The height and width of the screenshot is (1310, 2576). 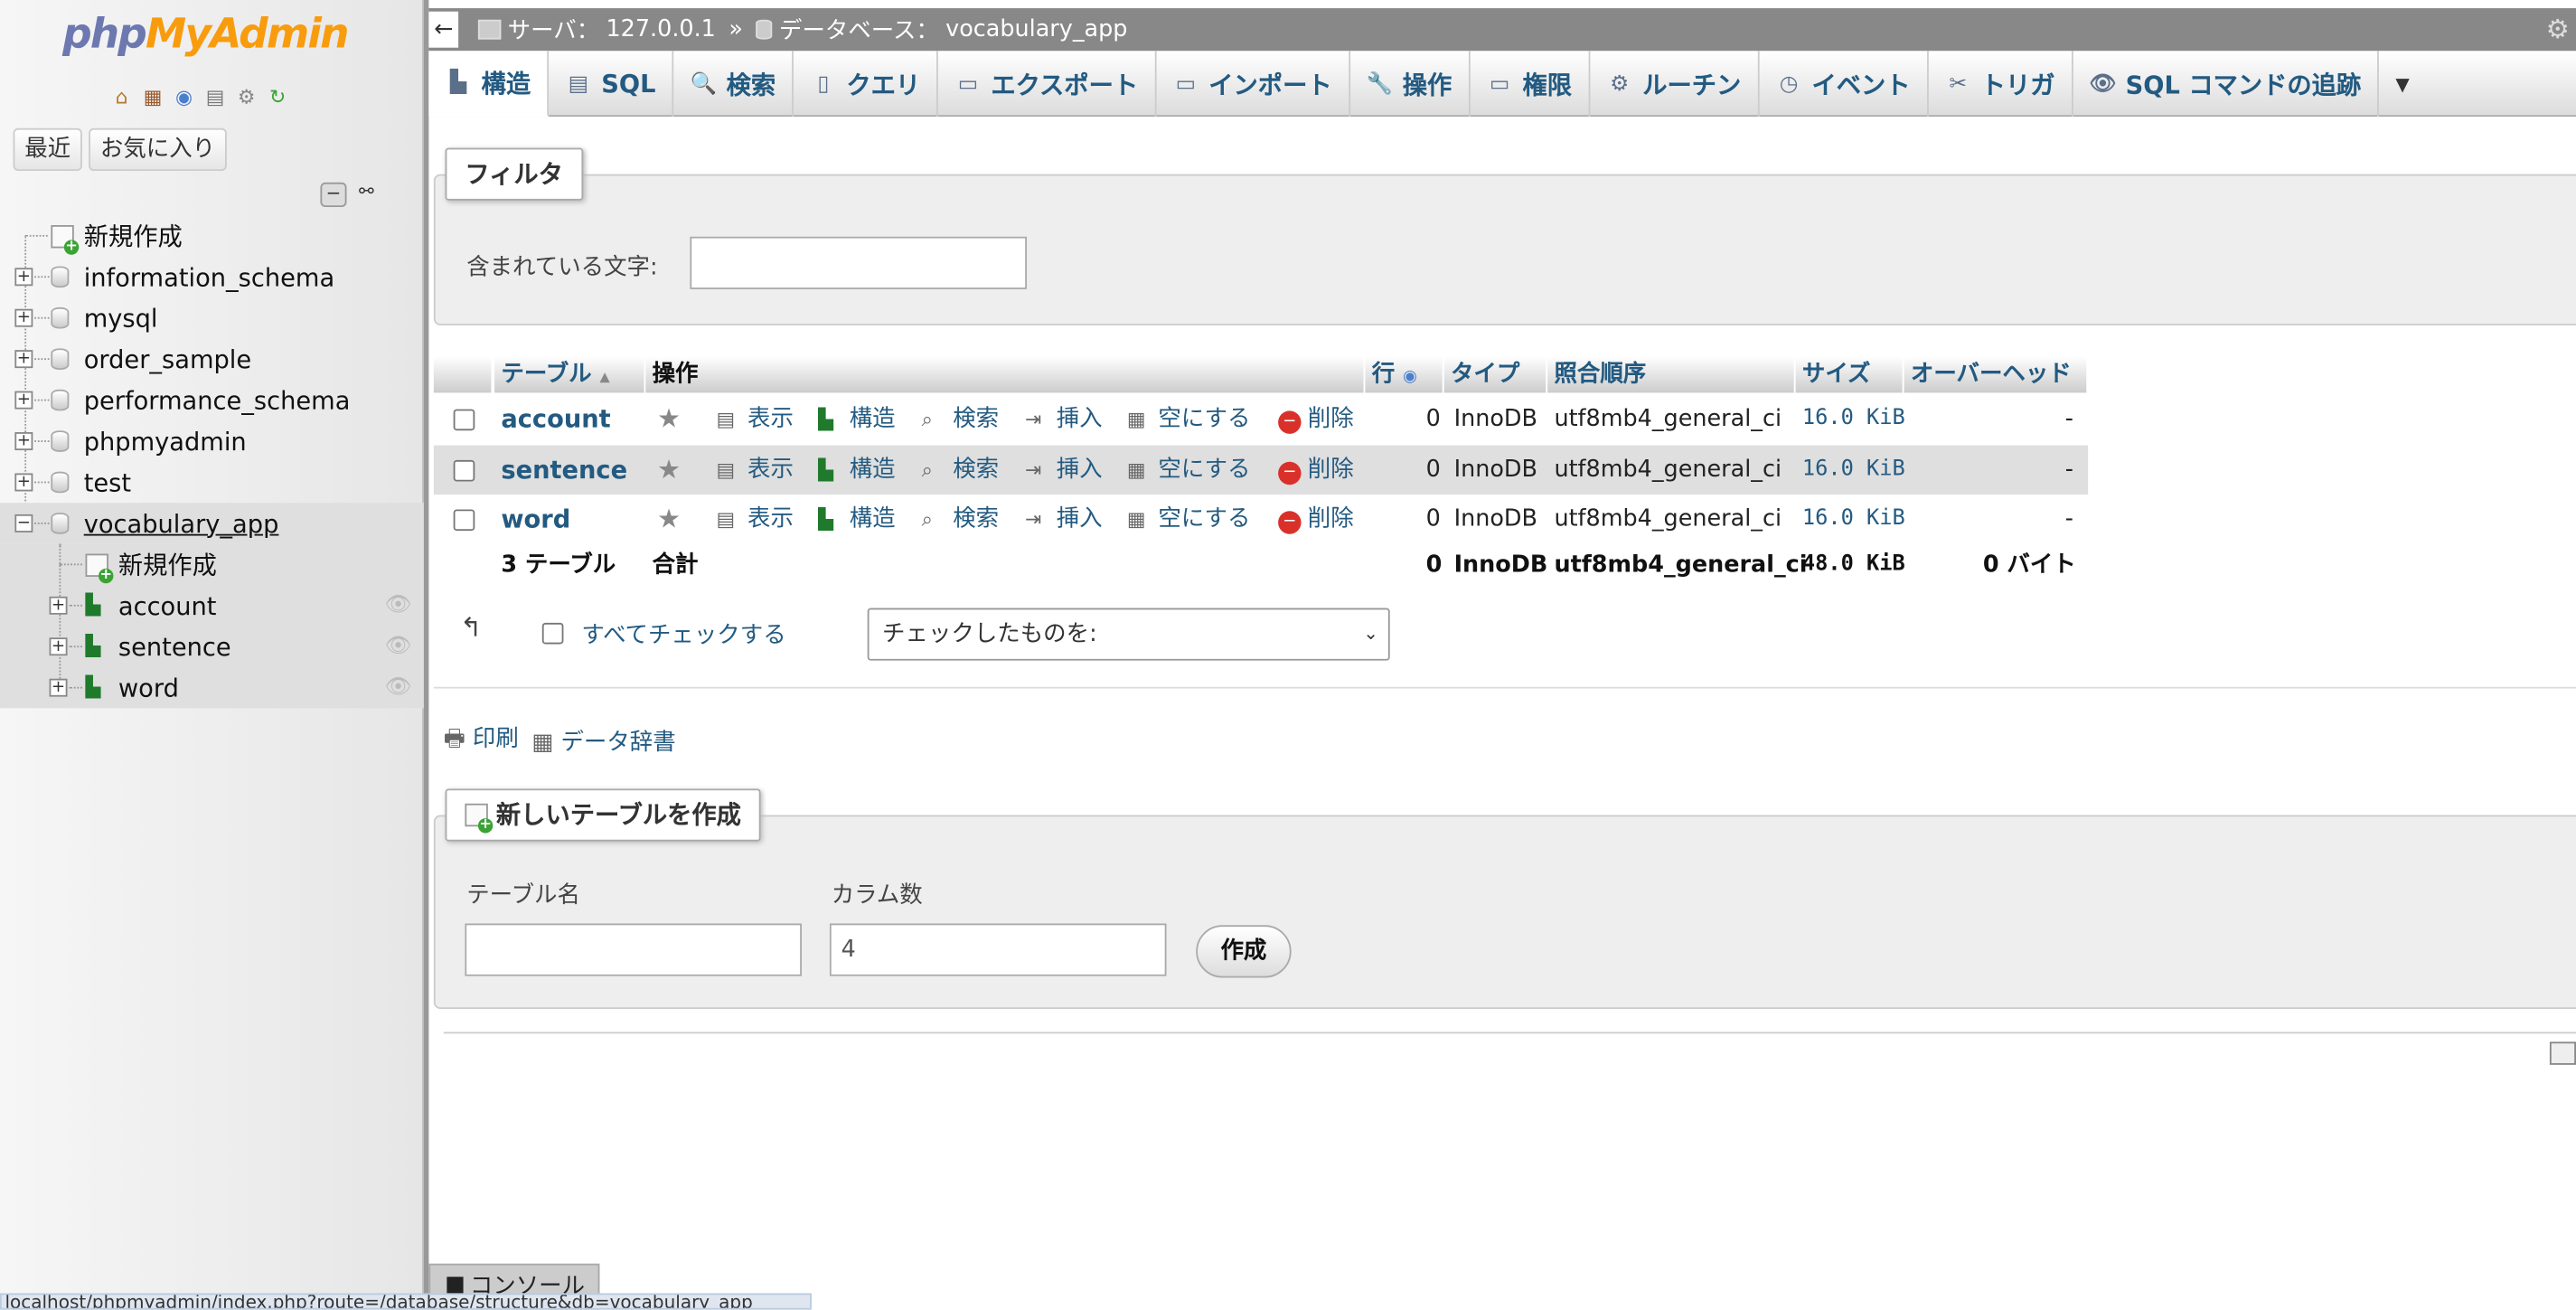 I want to click on table-name-link: word, so click(x=536, y=519).